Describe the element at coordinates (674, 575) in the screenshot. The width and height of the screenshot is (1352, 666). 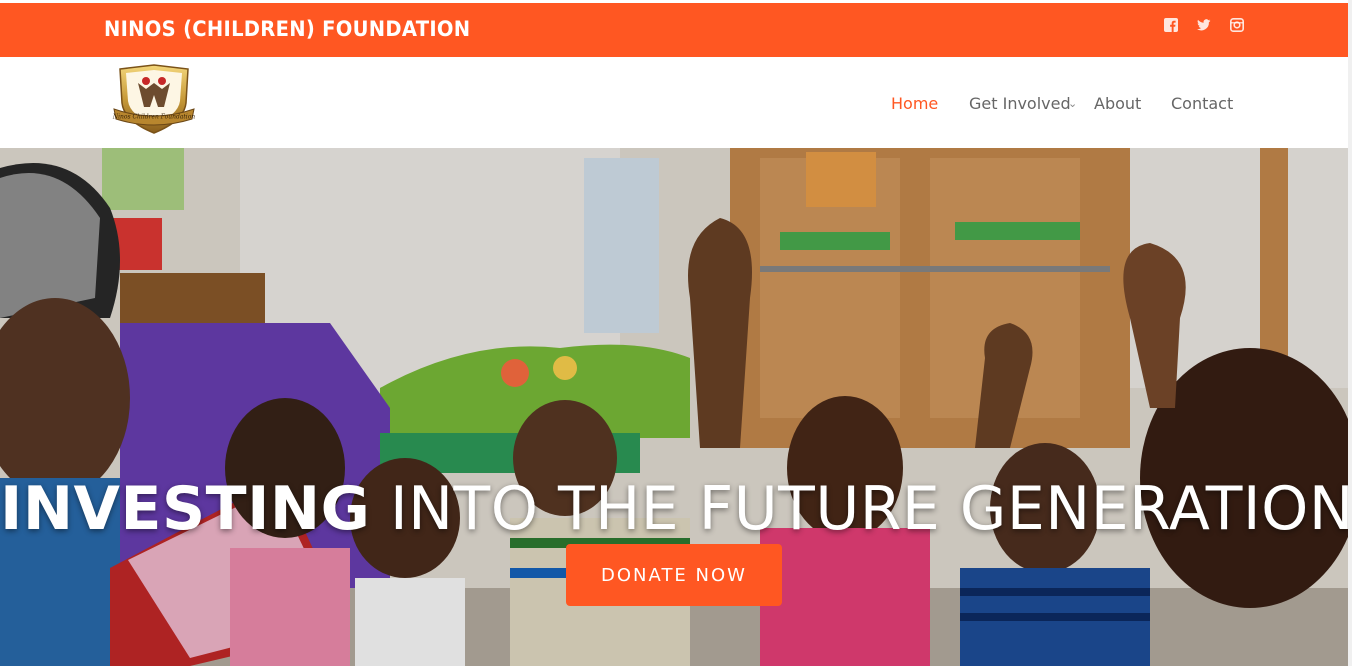
I see `donate-now-button: DONATE NOW` at that location.